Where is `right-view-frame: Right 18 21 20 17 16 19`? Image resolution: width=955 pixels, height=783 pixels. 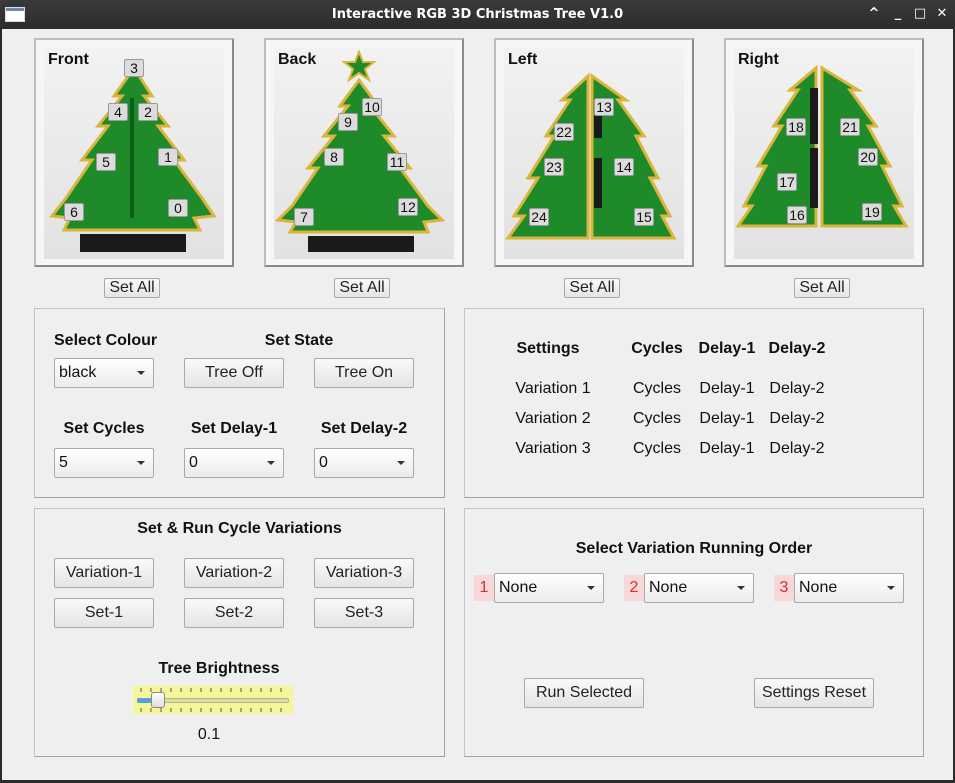
right-view-frame: Right 18 21 20 17 16 19 is located at coordinates (824, 152).